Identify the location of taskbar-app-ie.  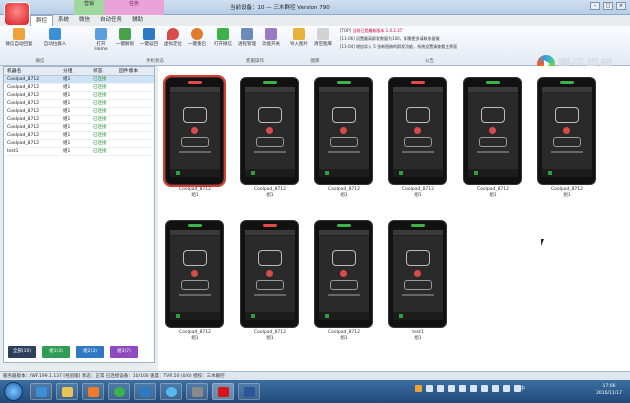
(41, 391).